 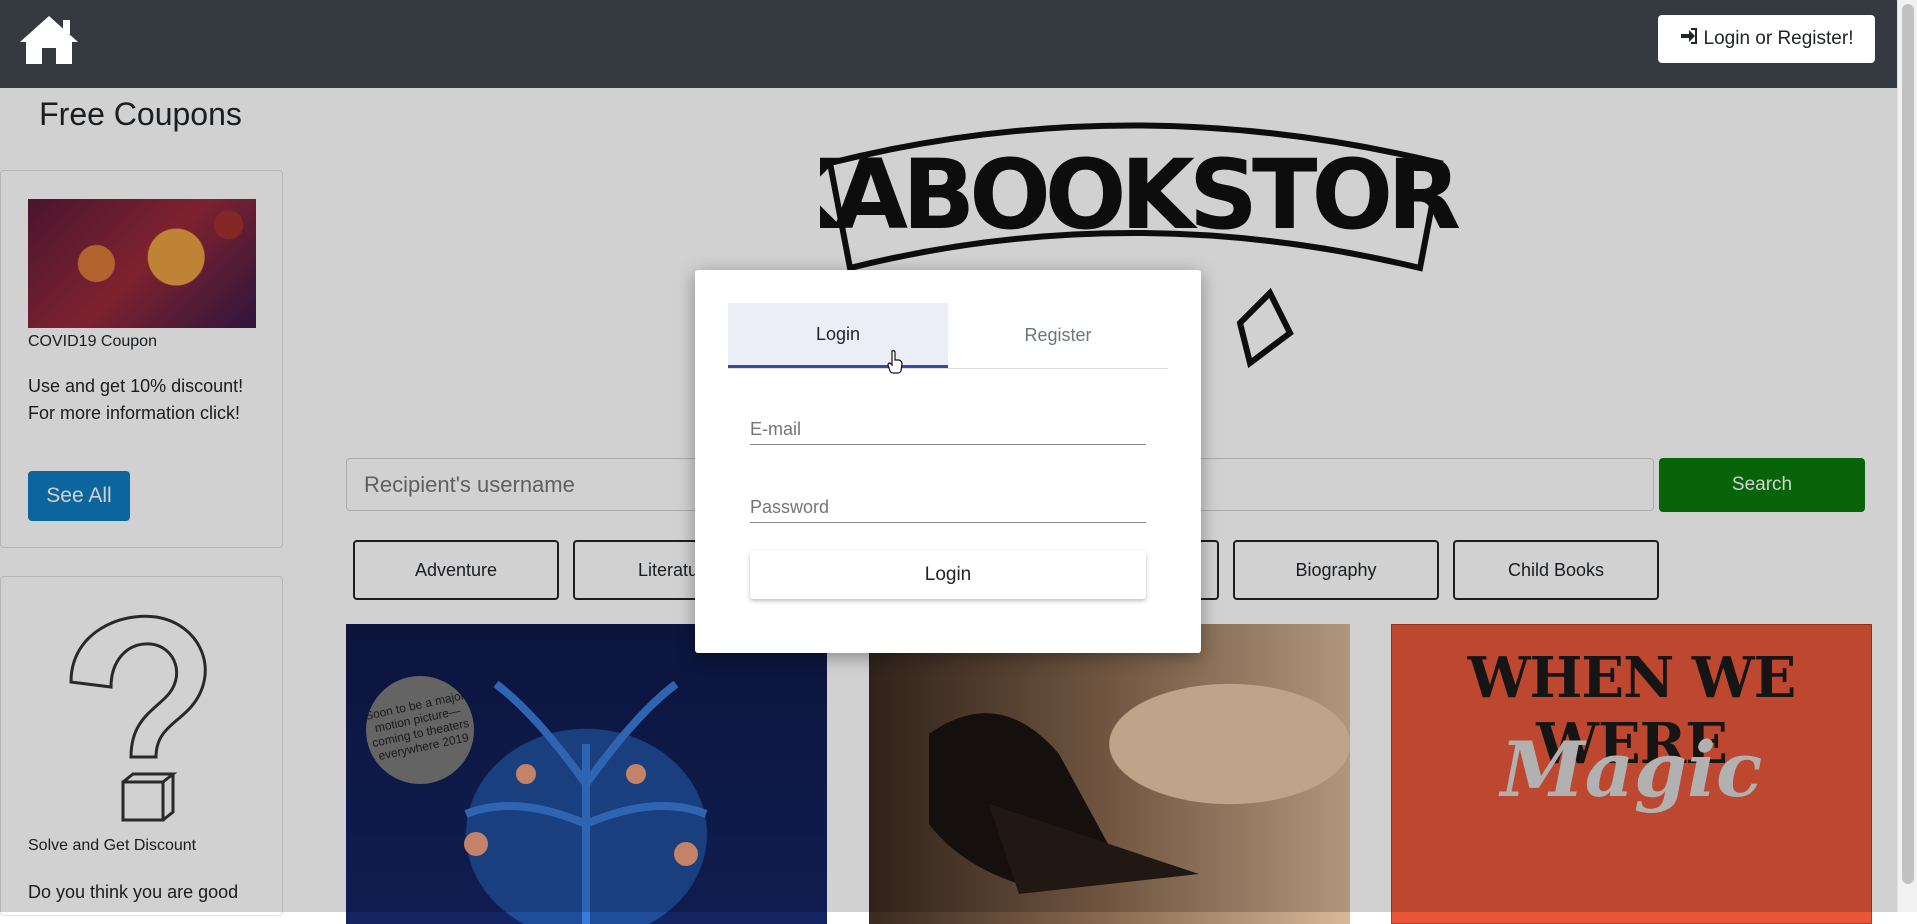 What do you see at coordinates (49, 40) in the screenshot?
I see `home-icon` at bounding box center [49, 40].